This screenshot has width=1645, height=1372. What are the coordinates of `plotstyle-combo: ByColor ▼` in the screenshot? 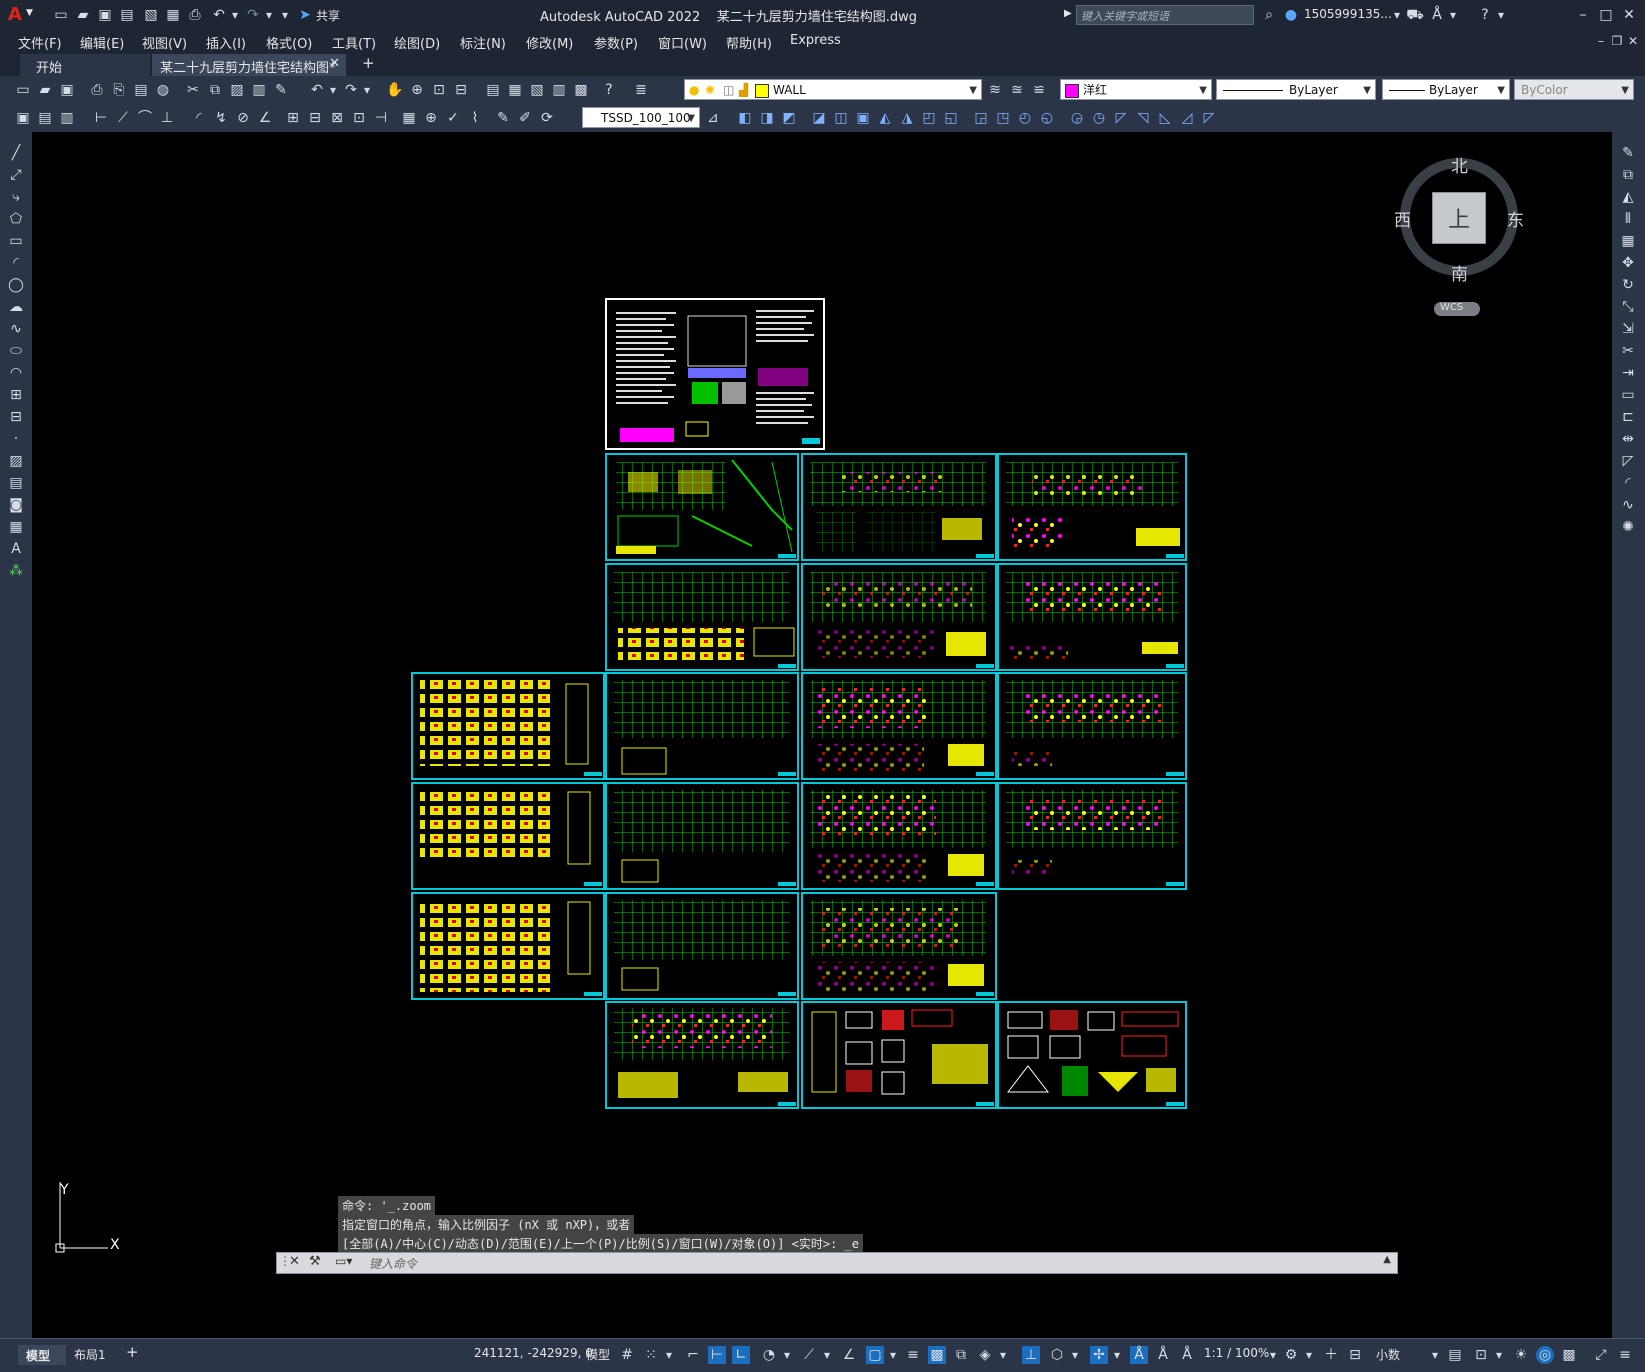 It's located at (1574, 89).